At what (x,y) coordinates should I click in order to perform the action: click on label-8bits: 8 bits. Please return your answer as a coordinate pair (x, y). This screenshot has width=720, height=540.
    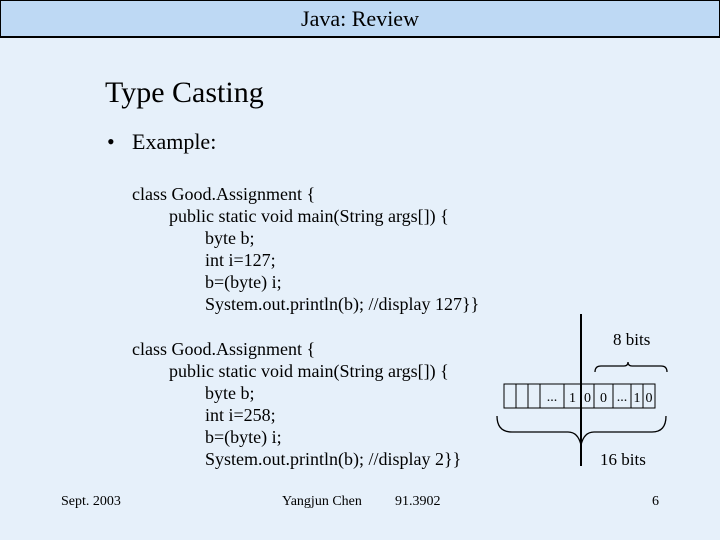
    Looking at the image, I should click on (632, 339).